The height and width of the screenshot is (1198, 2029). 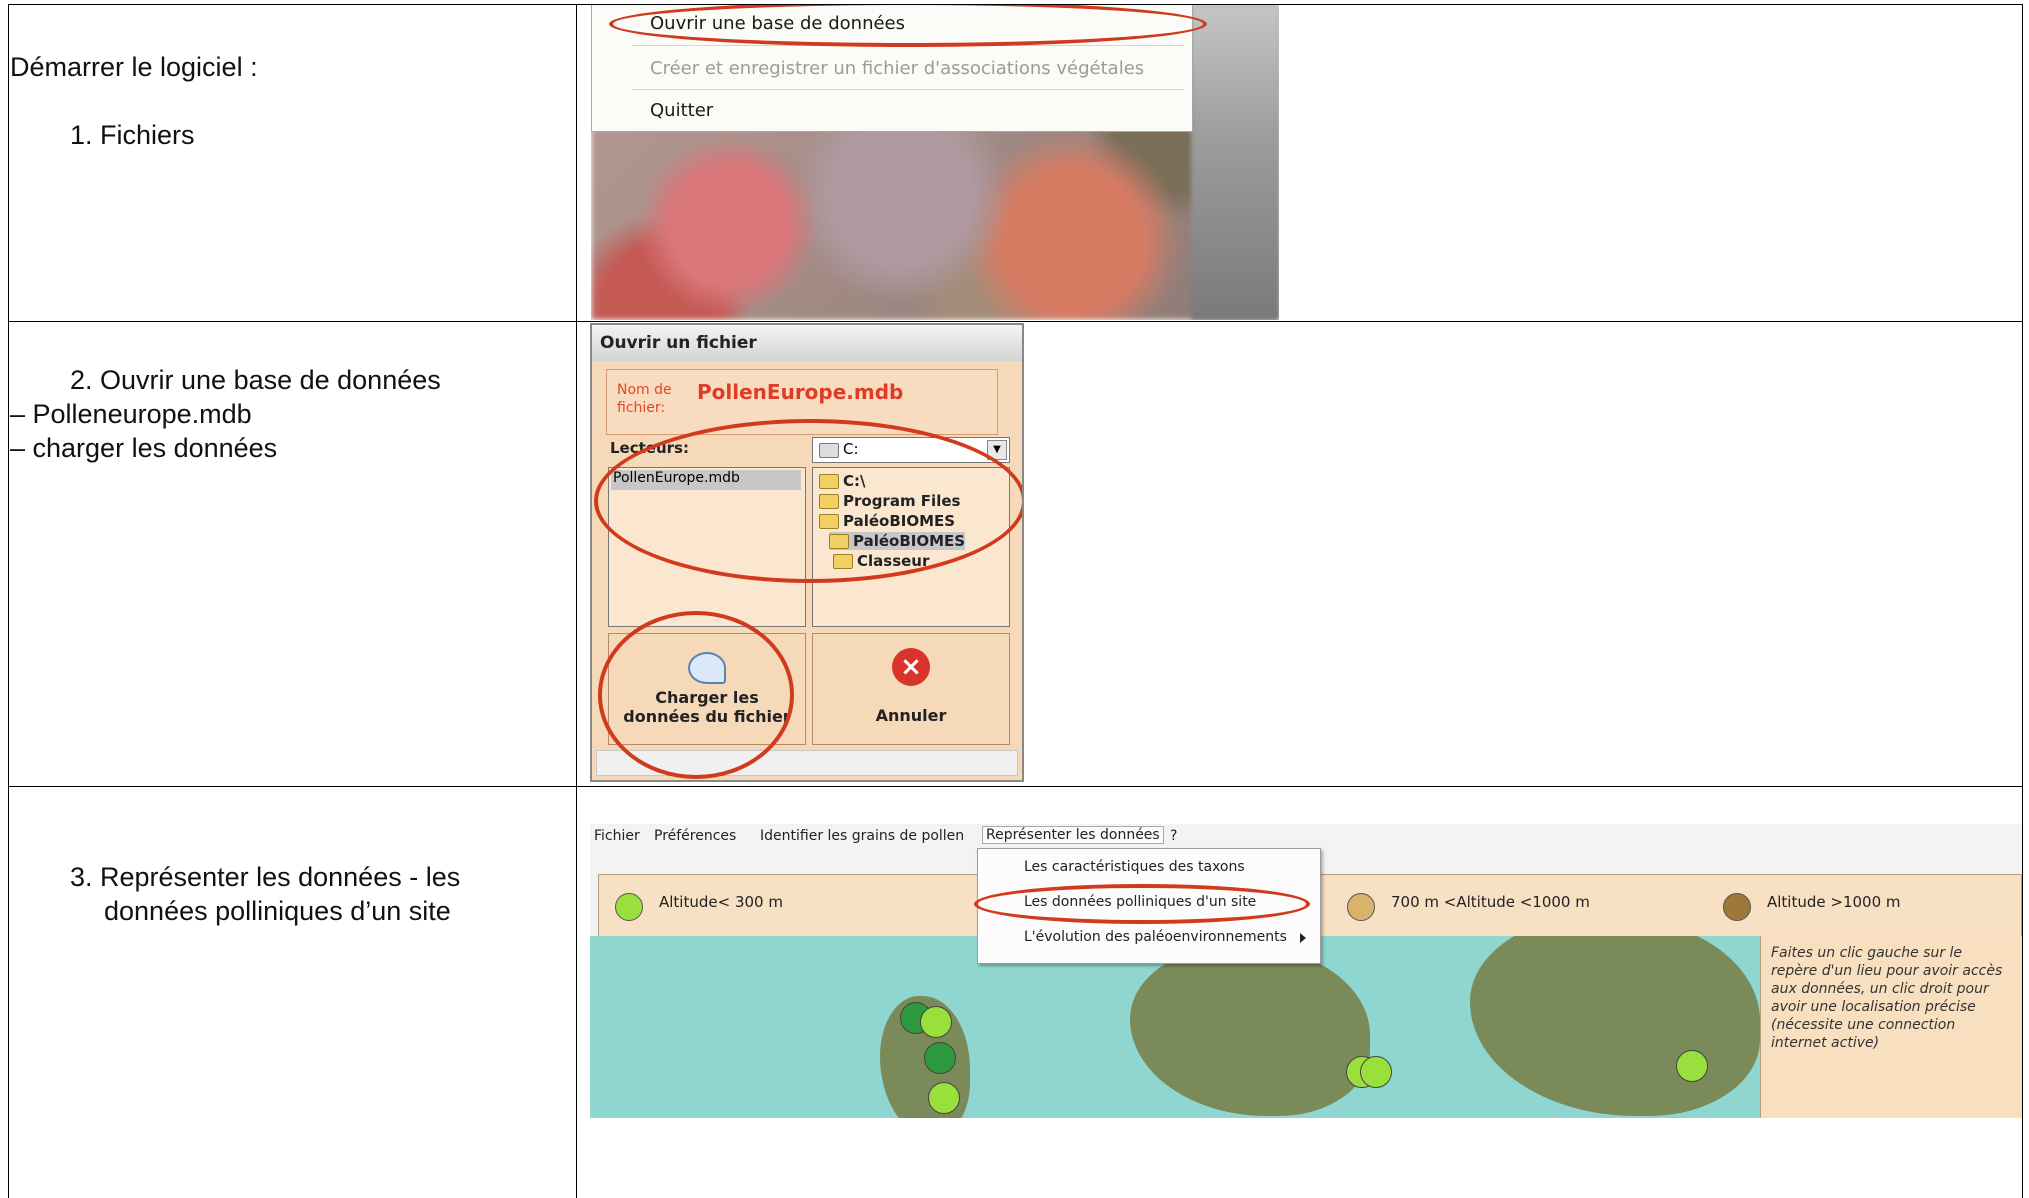 I want to click on step-3-label-line-2: données polliniques d’un site, so click(x=277, y=911).